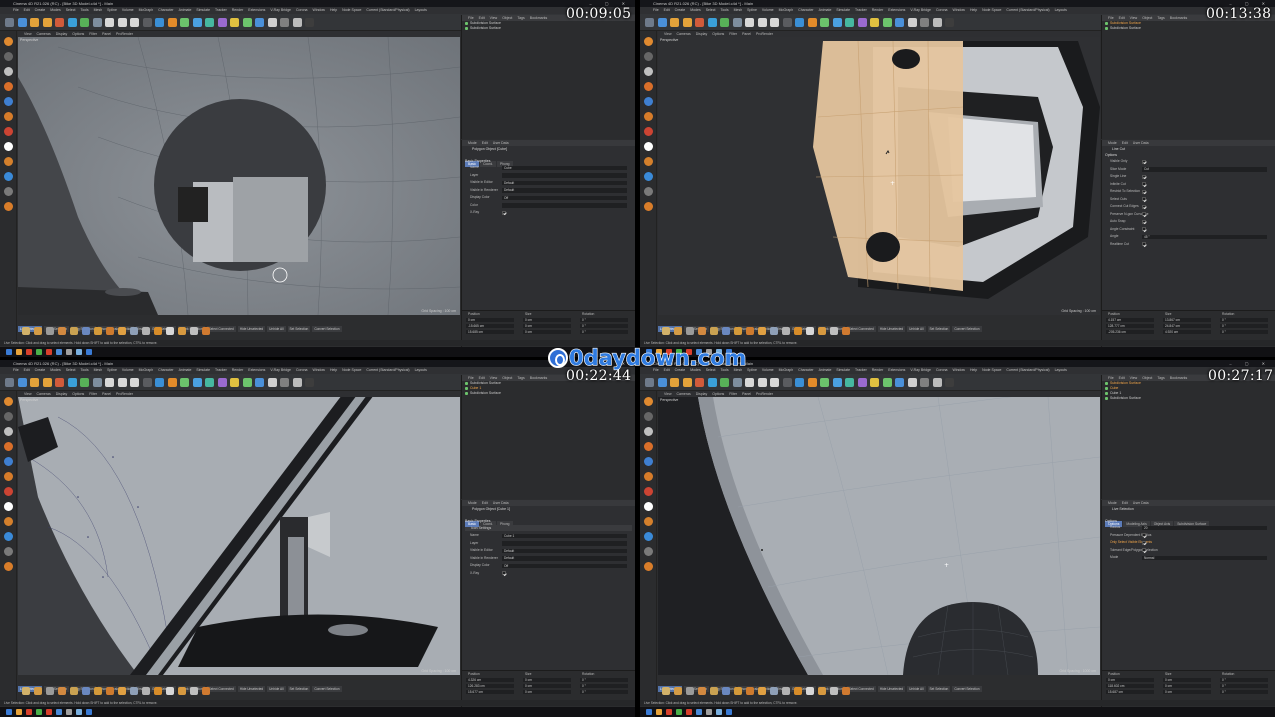 This screenshot has height=717, width=1275. What do you see at coordinates (106, 394) in the screenshot?
I see `viewport-menu-item: Panel` at bounding box center [106, 394].